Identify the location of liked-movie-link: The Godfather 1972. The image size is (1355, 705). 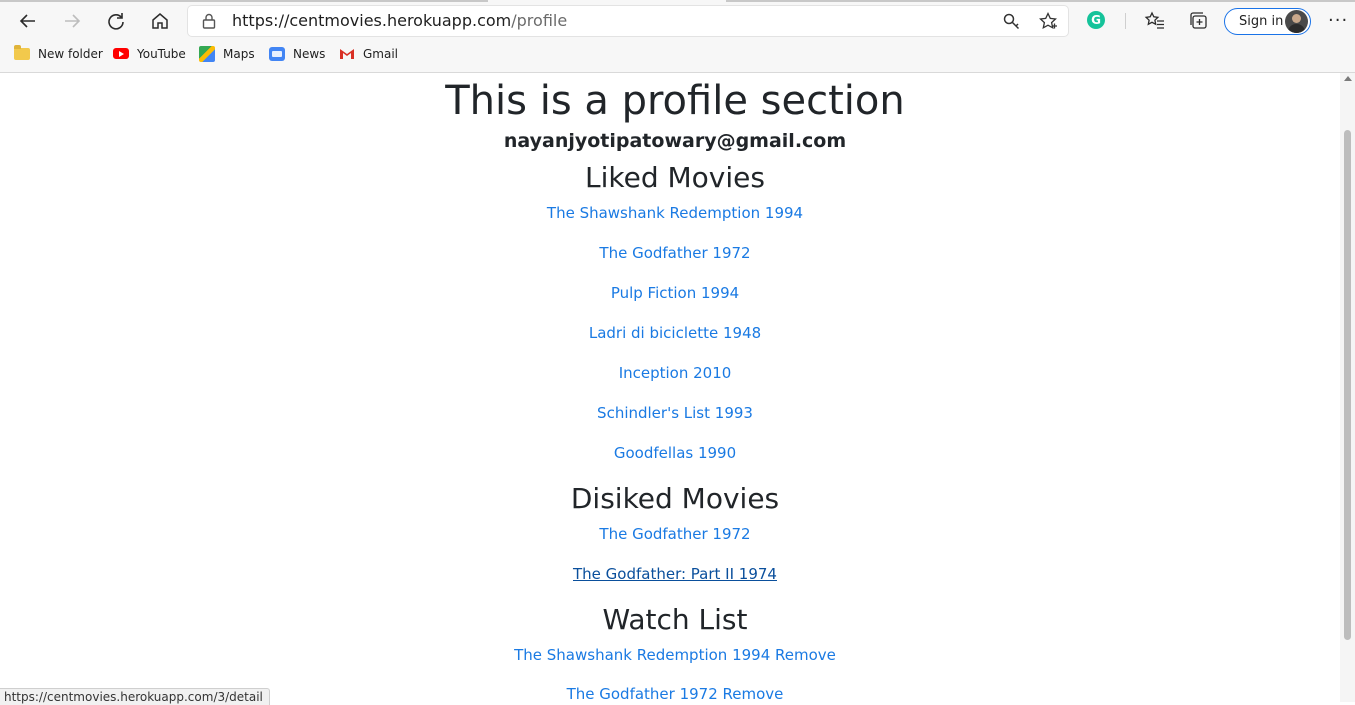
(675, 253).